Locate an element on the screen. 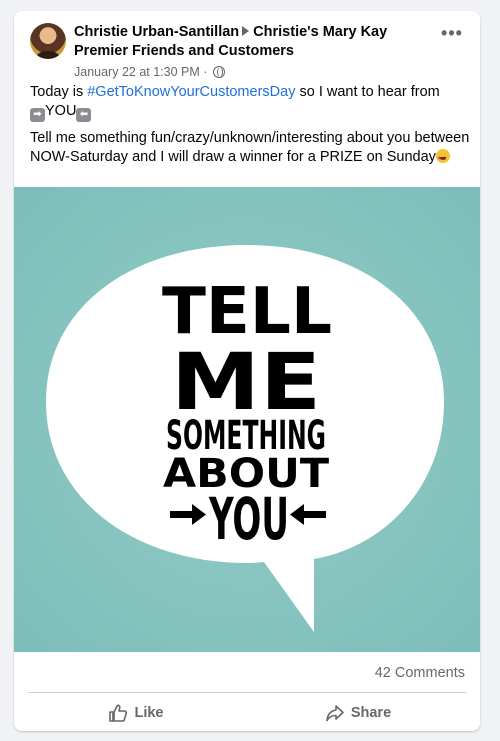 Image resolution: width=500 pixels, height=741 pixels. share-arrow-icon is located at coordinates (335, 713).